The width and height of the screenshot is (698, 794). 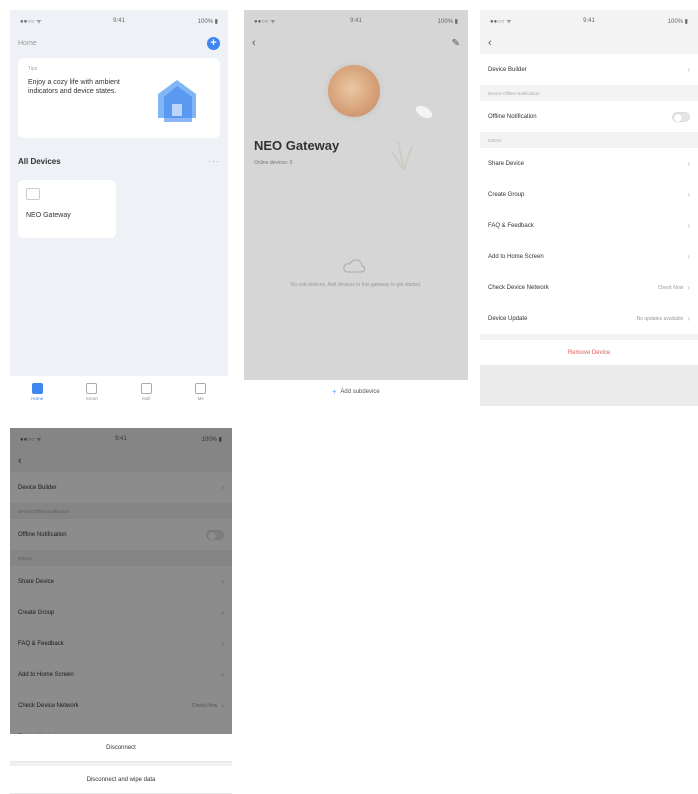 What do you see at coordinates (67, 209) in the screenshot?
I see `device-card: NEO Gateway` at bounding box center [67, 209].